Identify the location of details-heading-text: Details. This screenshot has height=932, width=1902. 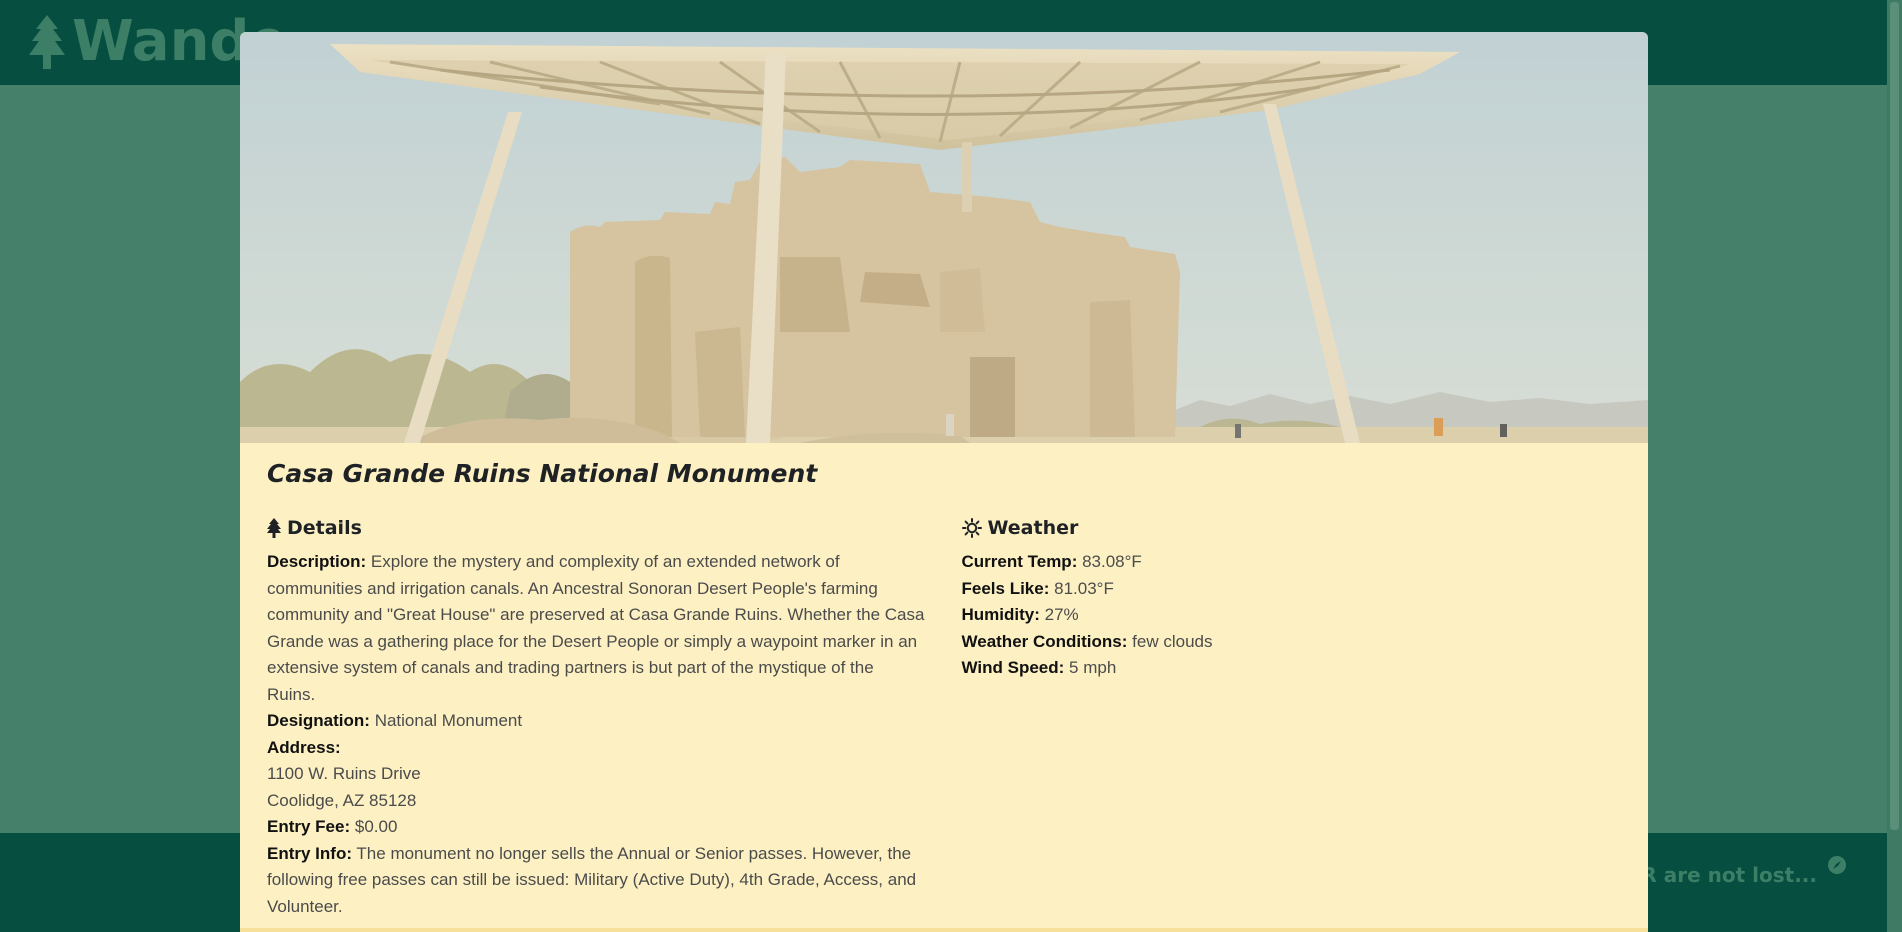
(324, 528).